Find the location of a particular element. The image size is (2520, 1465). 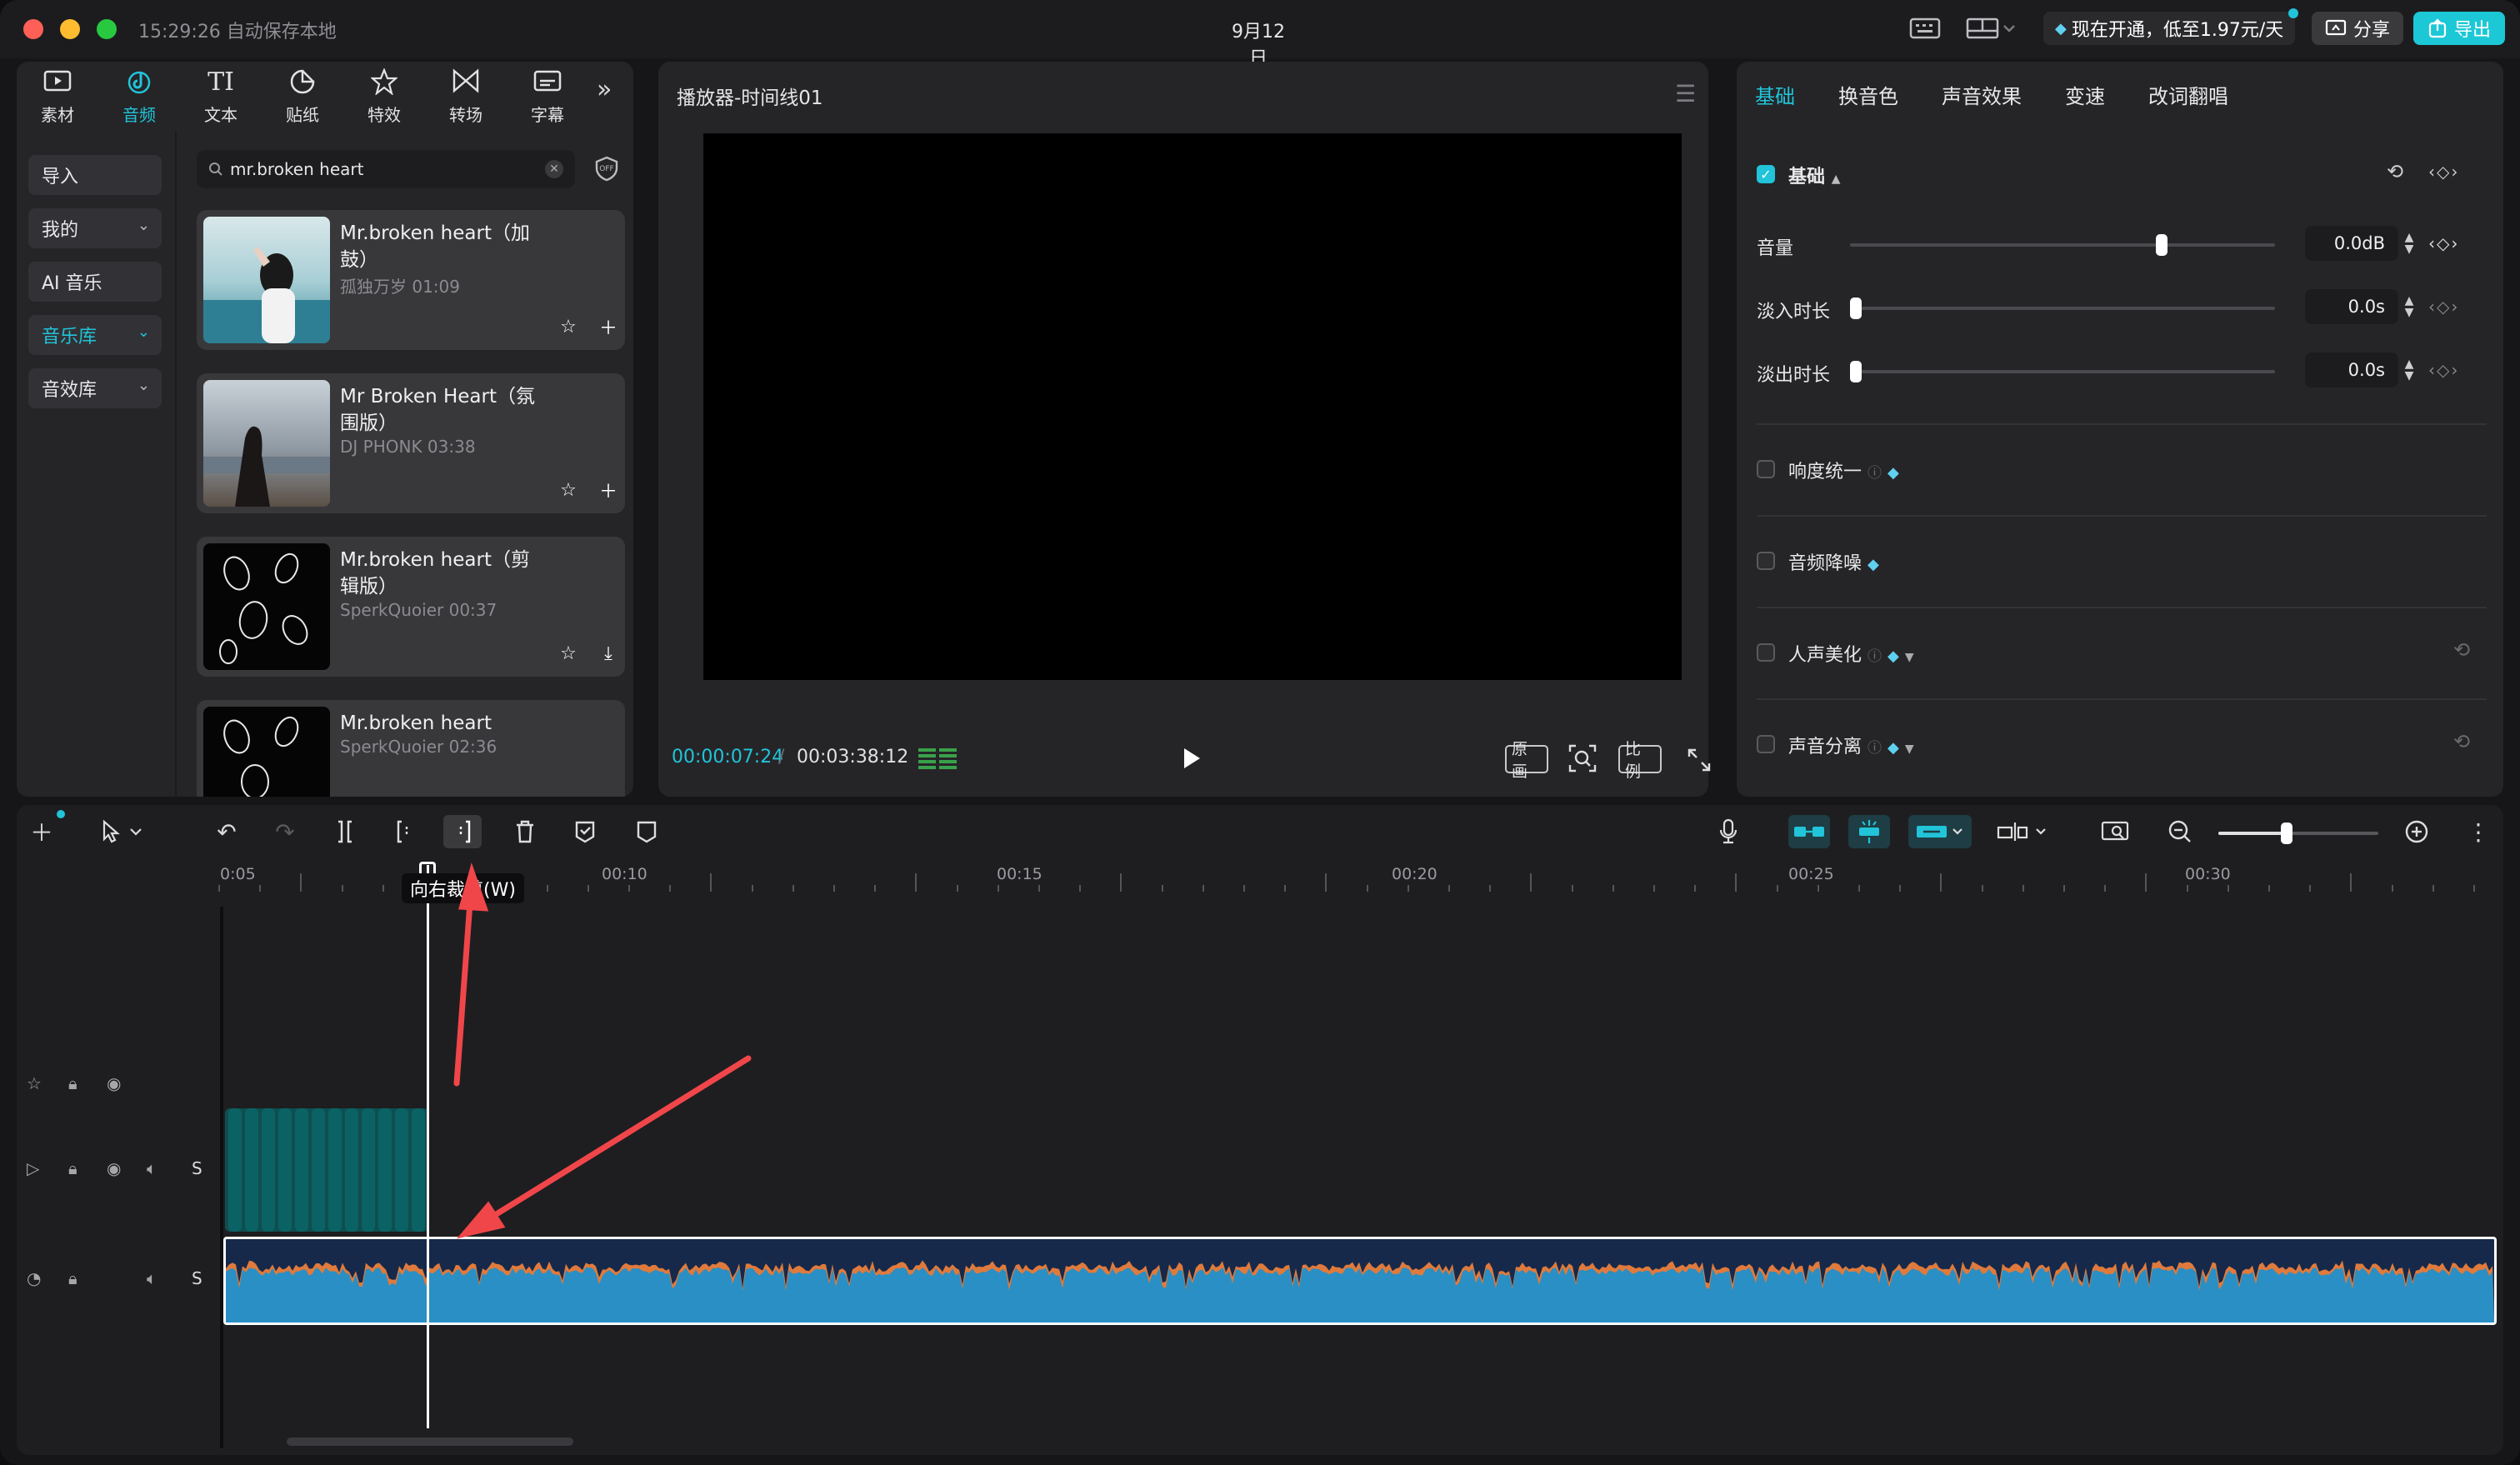

zoom-out-icon is located at coordinates (2180, 831).